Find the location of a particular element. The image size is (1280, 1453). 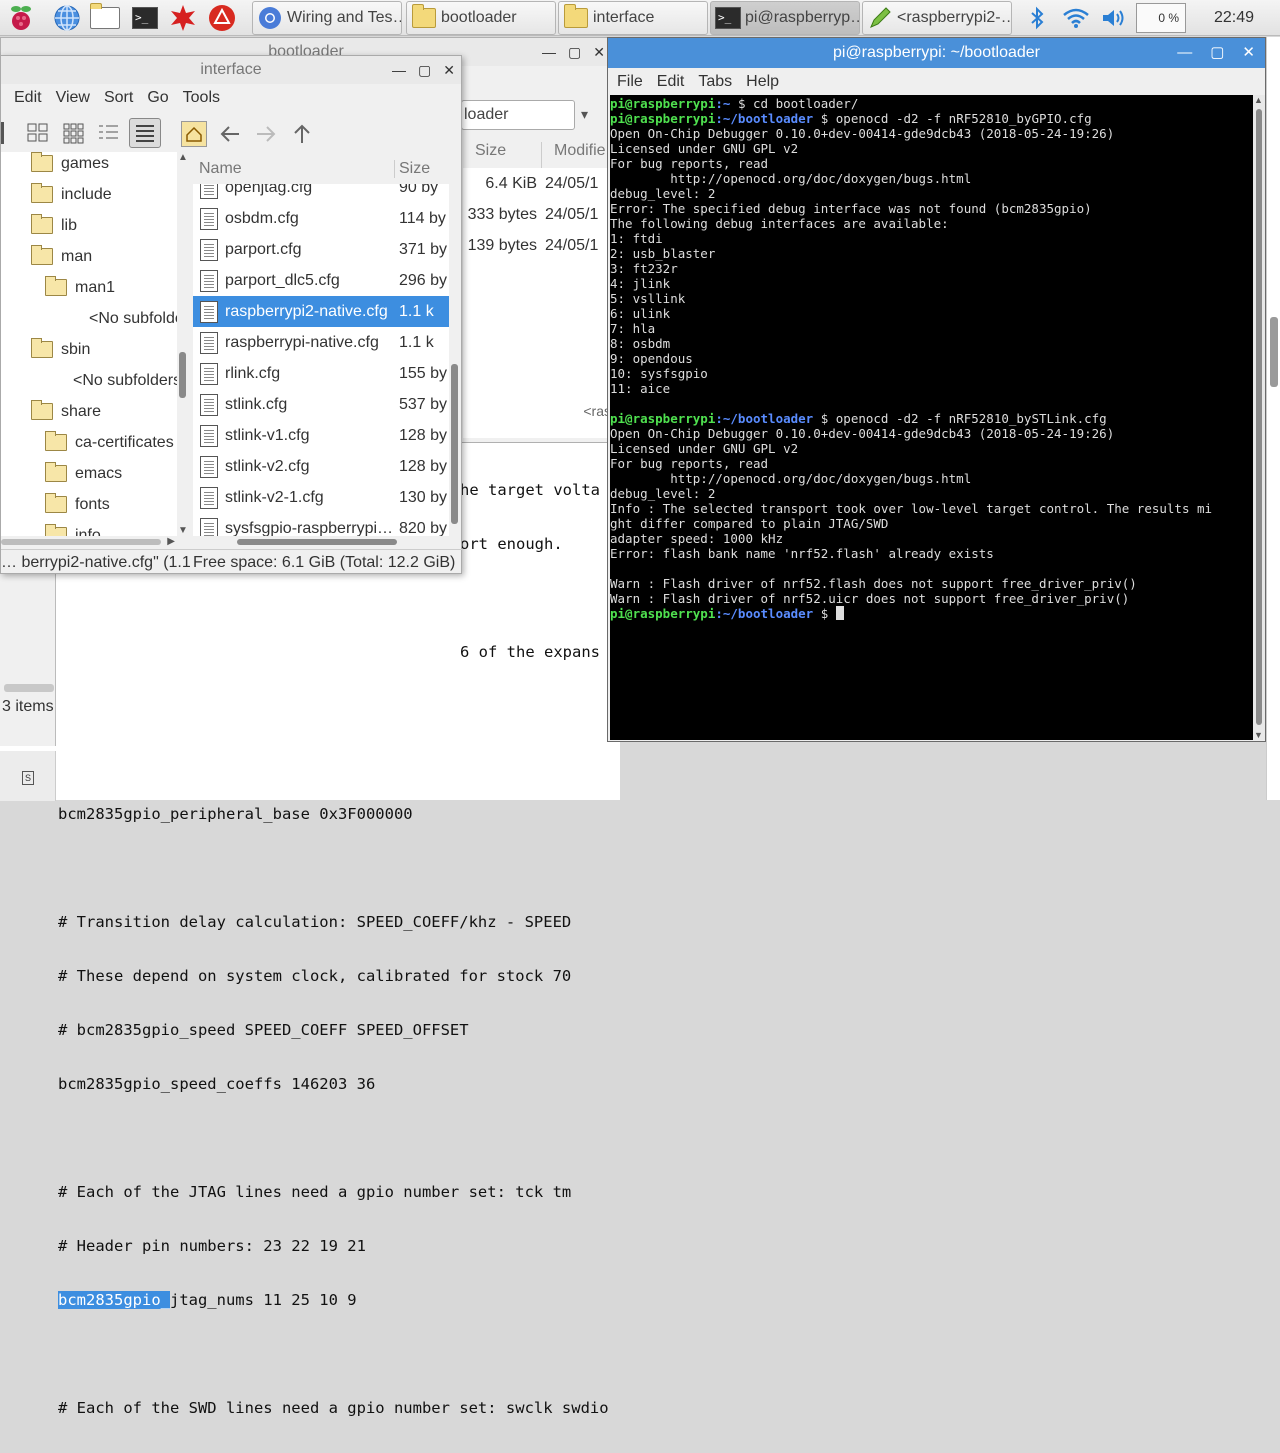

tree-item: share is located at coordinates (95, 411).